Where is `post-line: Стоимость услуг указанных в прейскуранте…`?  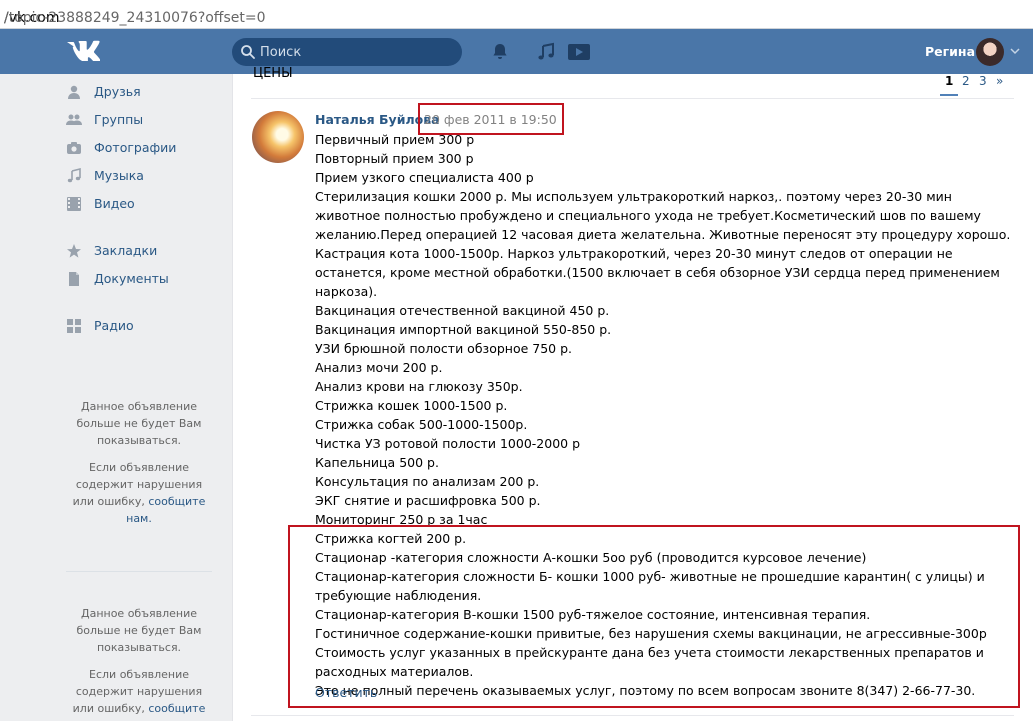 post-line: Стоимость услуг указанных в прейскуранте… is located at coordinates (649, 662).